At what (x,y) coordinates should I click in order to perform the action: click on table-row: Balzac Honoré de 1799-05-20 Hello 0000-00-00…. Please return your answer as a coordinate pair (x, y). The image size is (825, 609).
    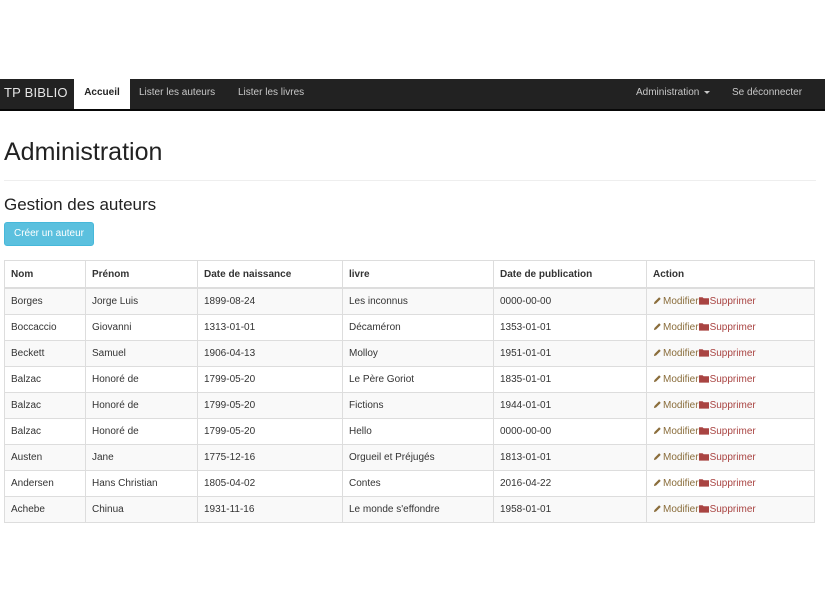
    Looking at the image, I should click on (409, 431).